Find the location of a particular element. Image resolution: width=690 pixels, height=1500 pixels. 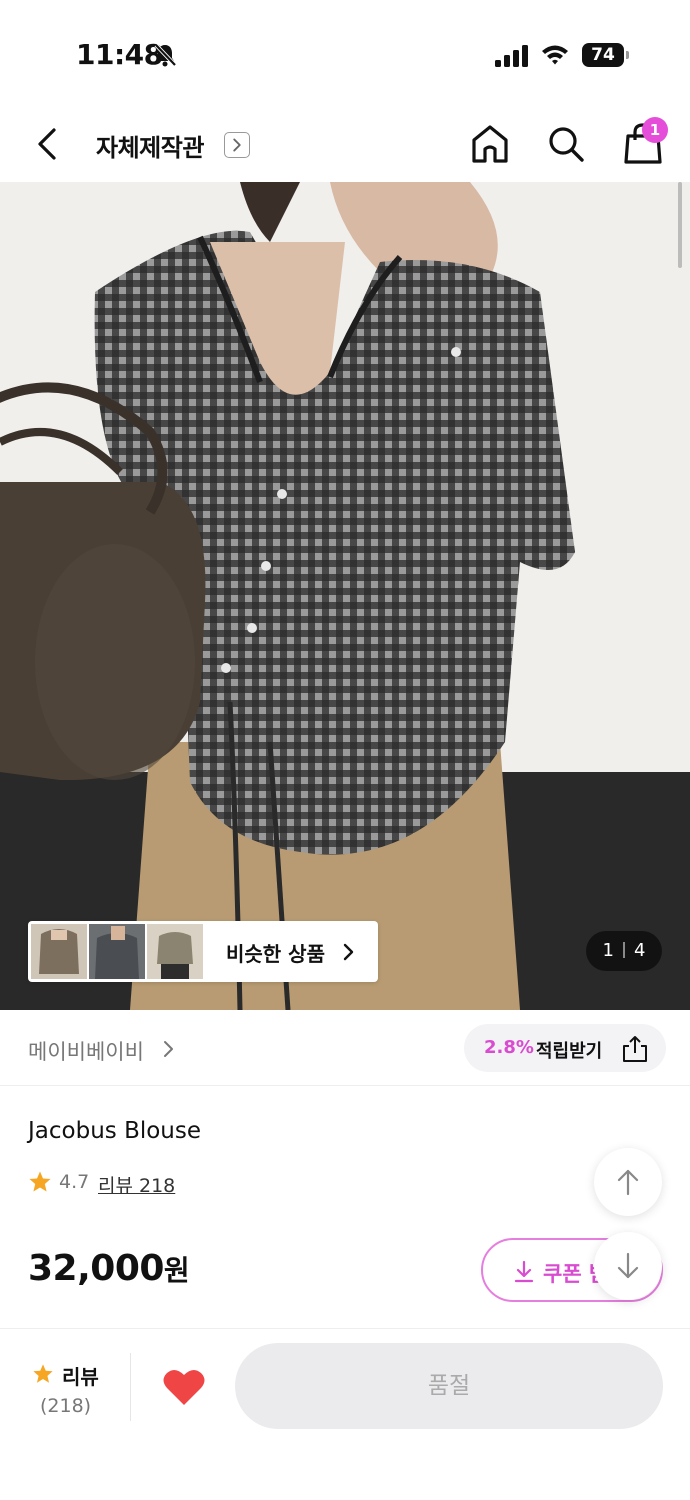

similar-products-label: 비슷한 상품 is located at coordinates (275, 954).